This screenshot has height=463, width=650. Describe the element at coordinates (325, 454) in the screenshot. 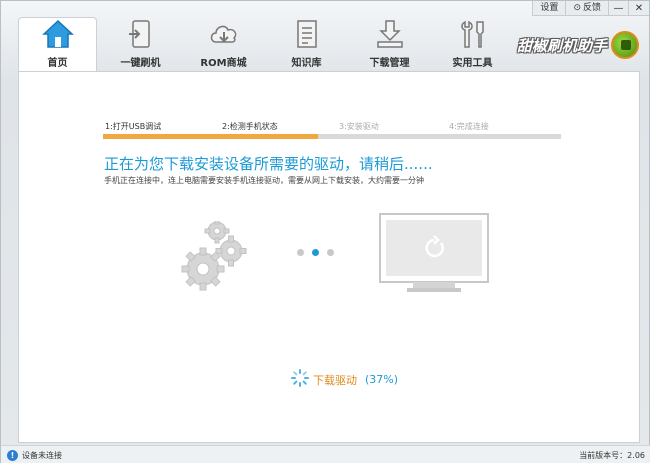

I see `status-bar: ! 设备未连接 当前版本号：2.06` at that location.